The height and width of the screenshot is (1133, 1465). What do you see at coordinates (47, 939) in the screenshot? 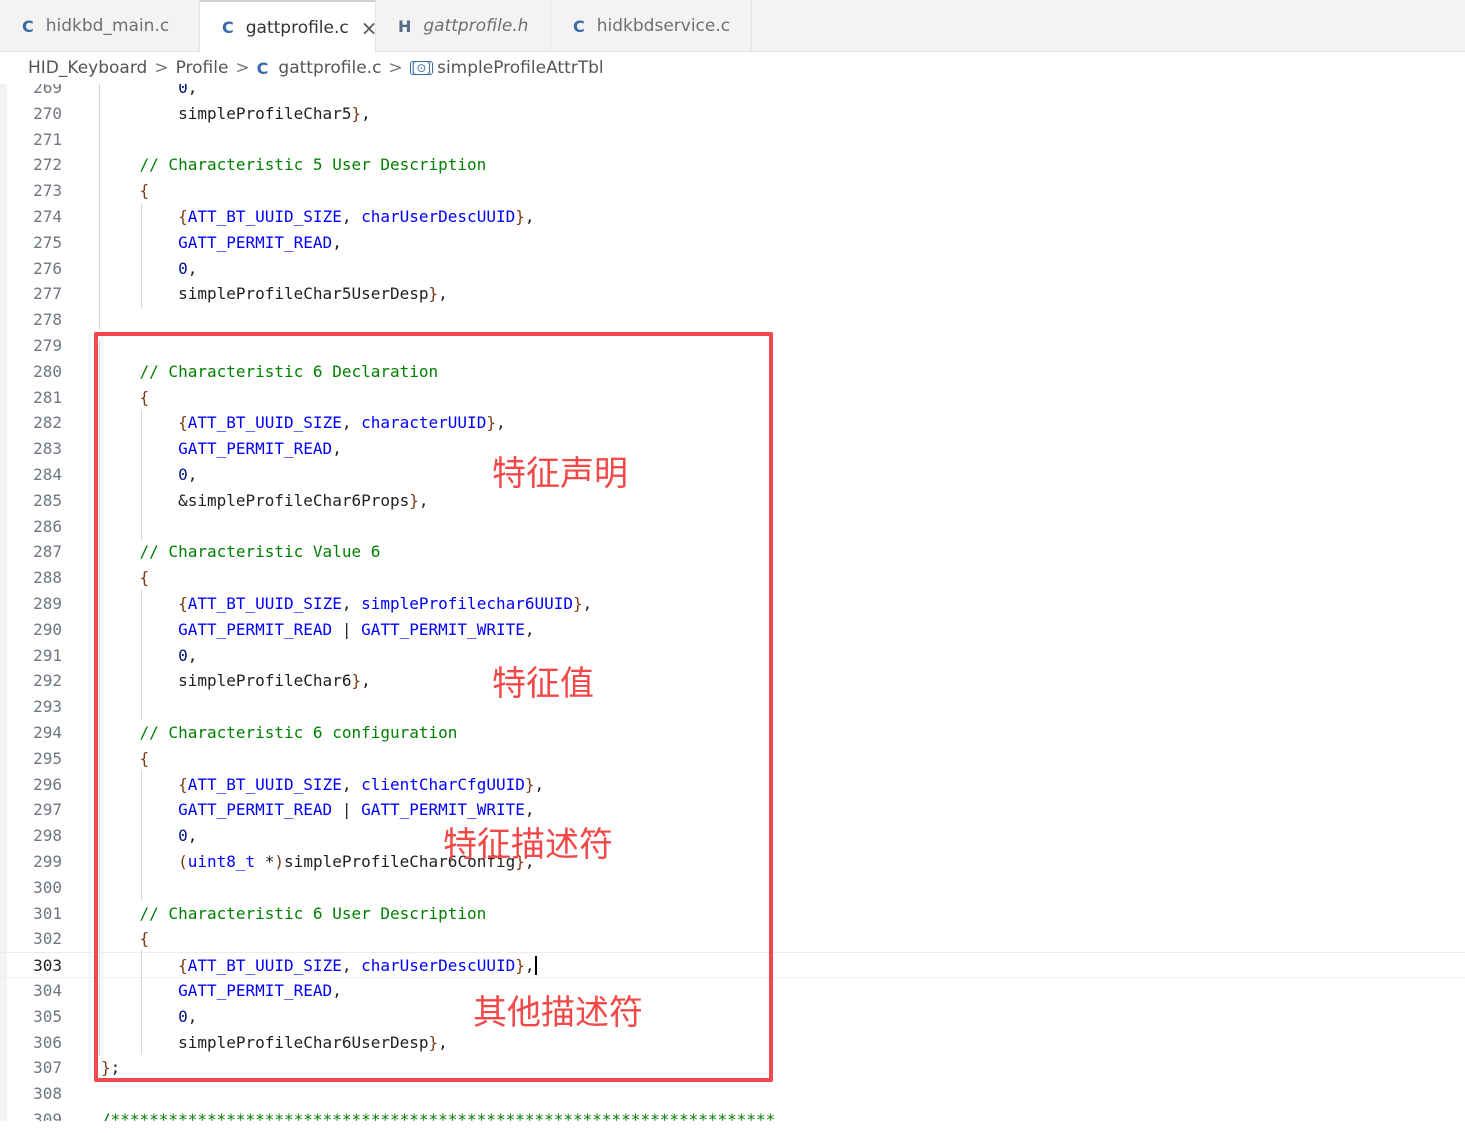
I see `line-number: 302` at bounding box center [47, 939].